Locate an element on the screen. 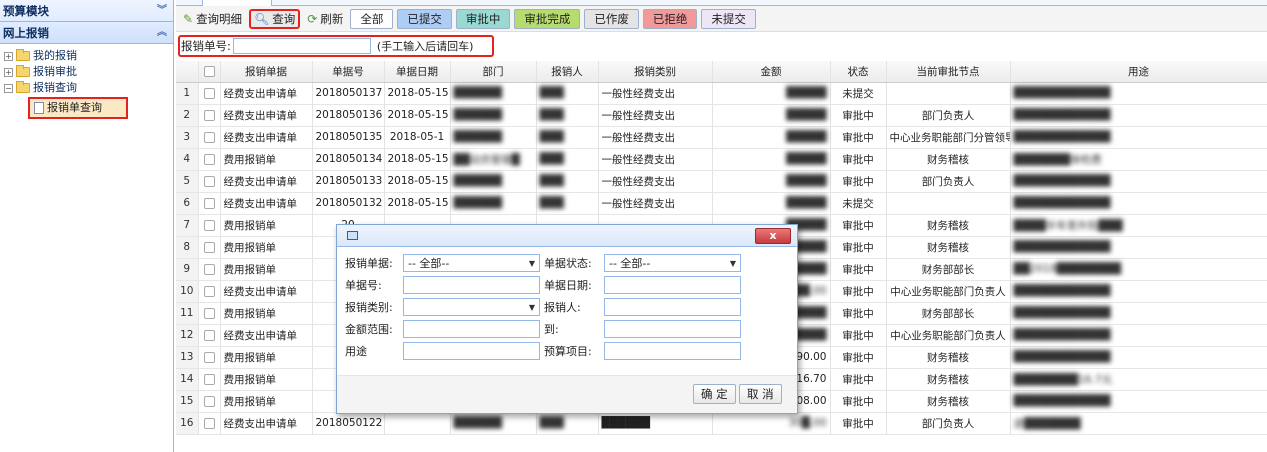 The image size is (1267, 452). refresh-button: ⟳ 刷新 is located at coordinates (325, 19).